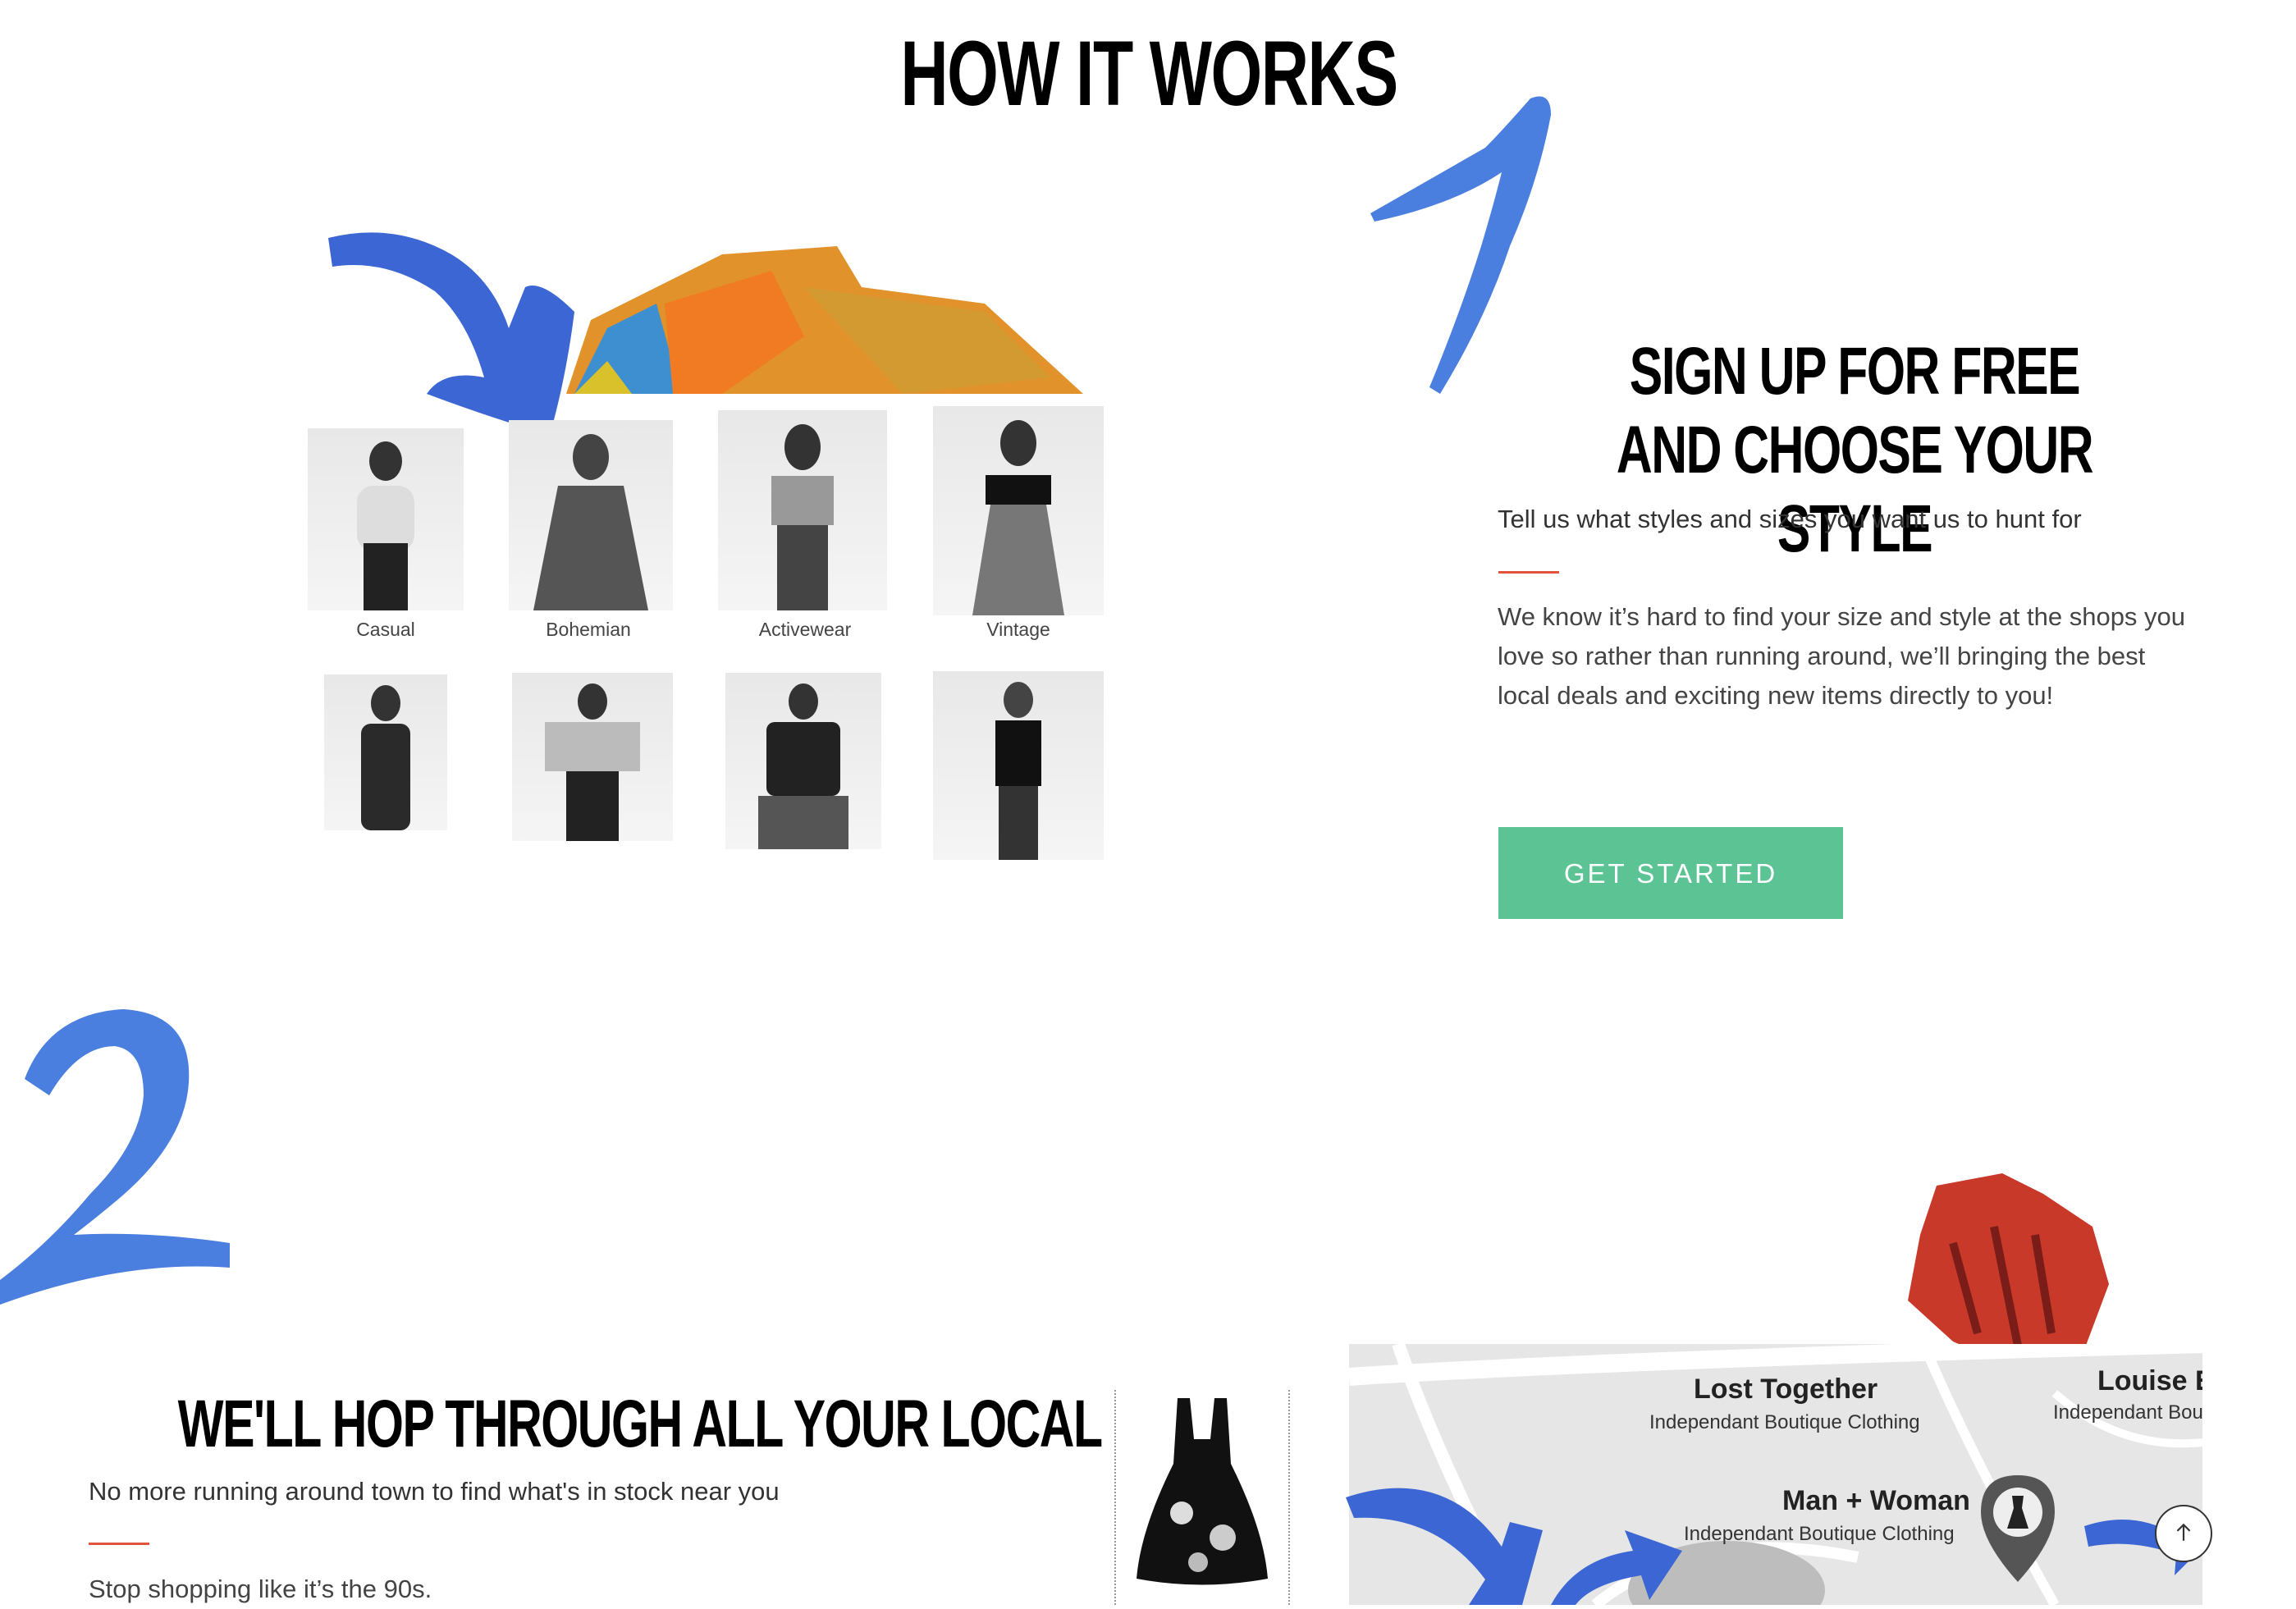 The image size is (2296, 1609). Describe the element at coordinates (115, 1157) in the screenshot. I see `step-2-number-icon` at that location.